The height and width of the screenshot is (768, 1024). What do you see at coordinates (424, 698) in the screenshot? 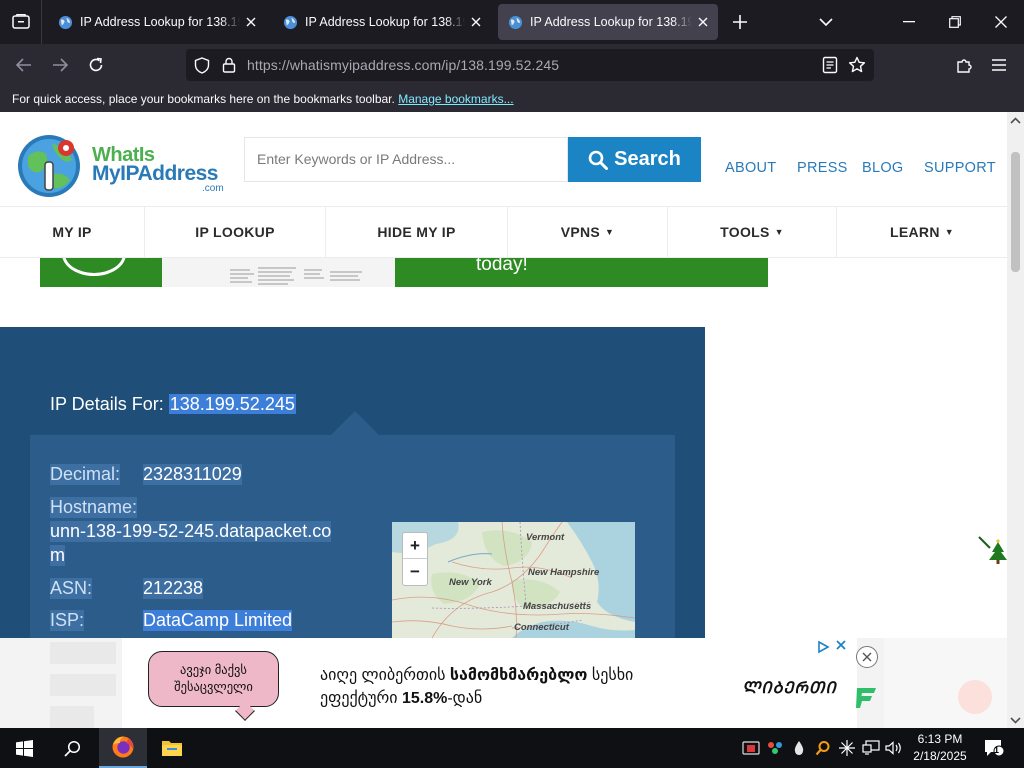
I see `ad-line2-bold: 15.8%` at bounding box center [424, 698].